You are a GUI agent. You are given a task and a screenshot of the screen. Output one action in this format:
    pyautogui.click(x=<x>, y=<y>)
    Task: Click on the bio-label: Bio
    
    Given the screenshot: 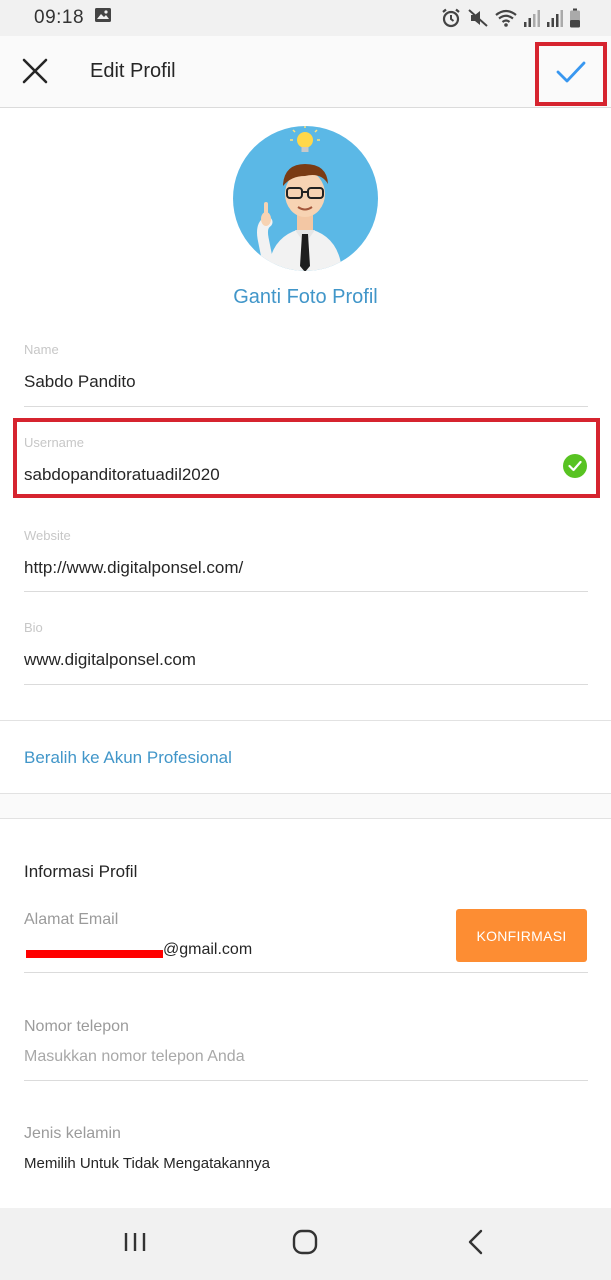 What is the action you would take?
    pyautogui.click(x=33, y=627)
    